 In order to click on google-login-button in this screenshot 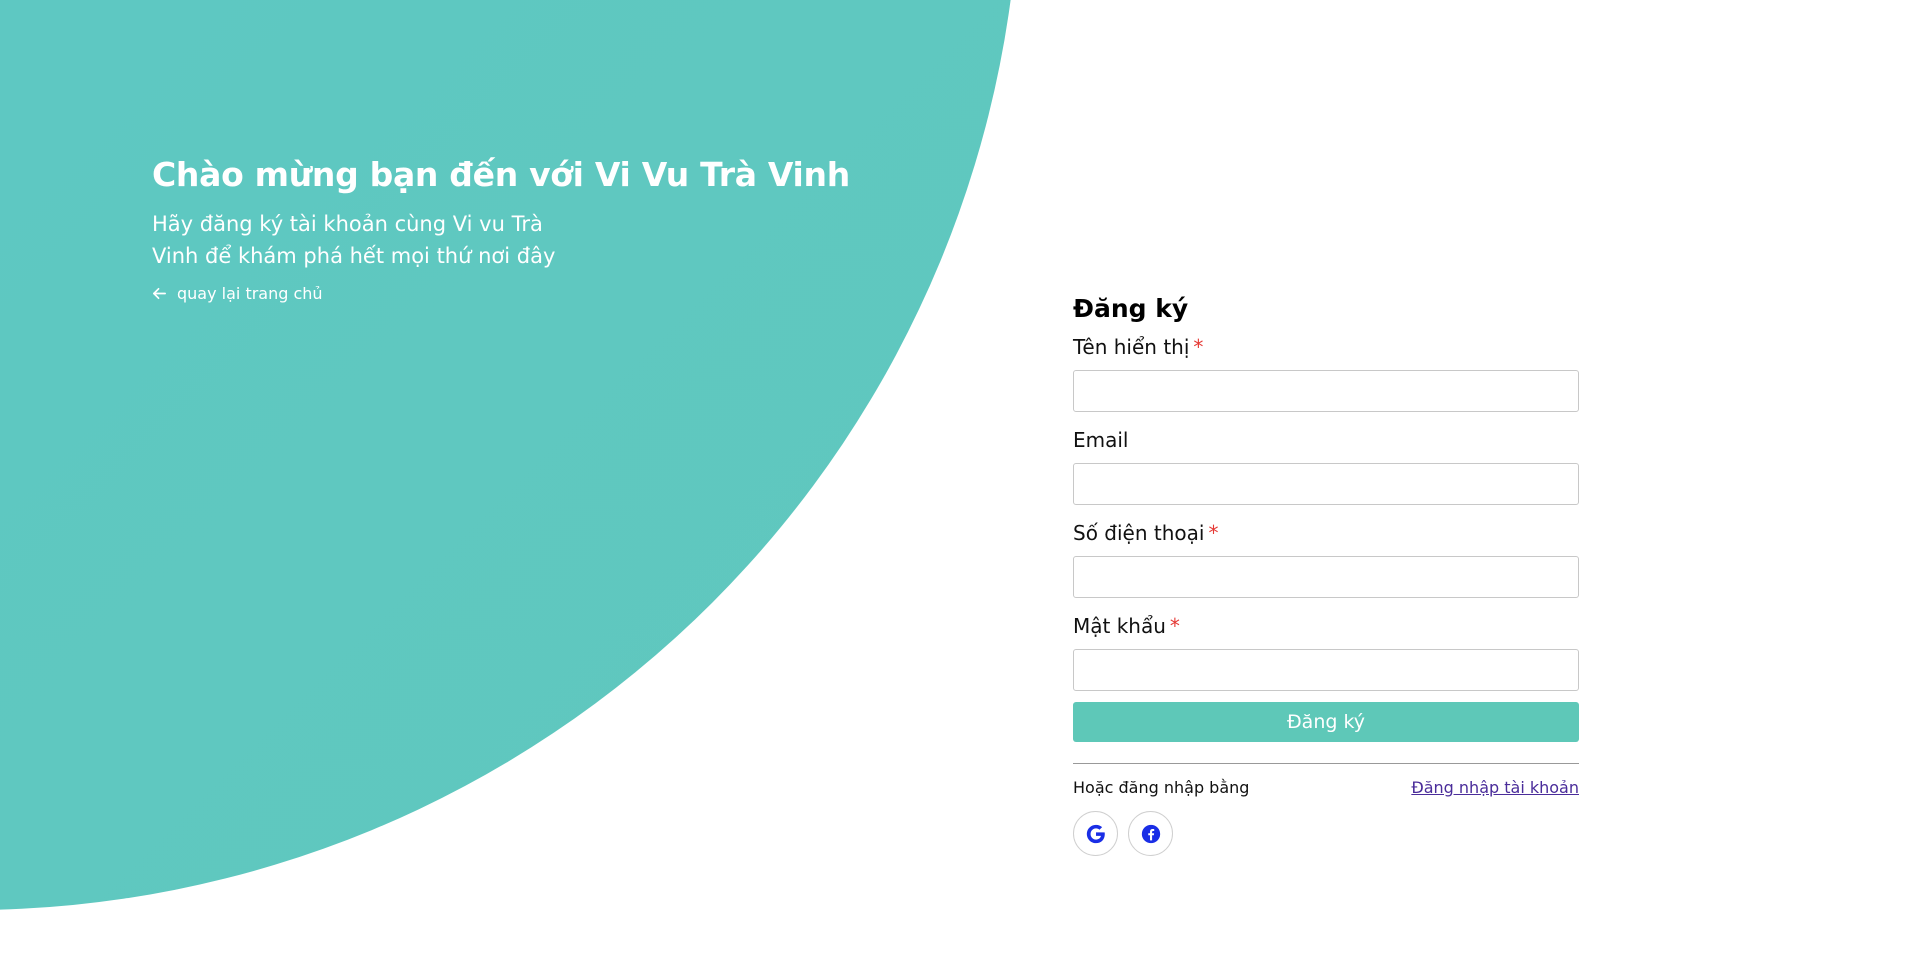, I will do `click(1095, 833)`.